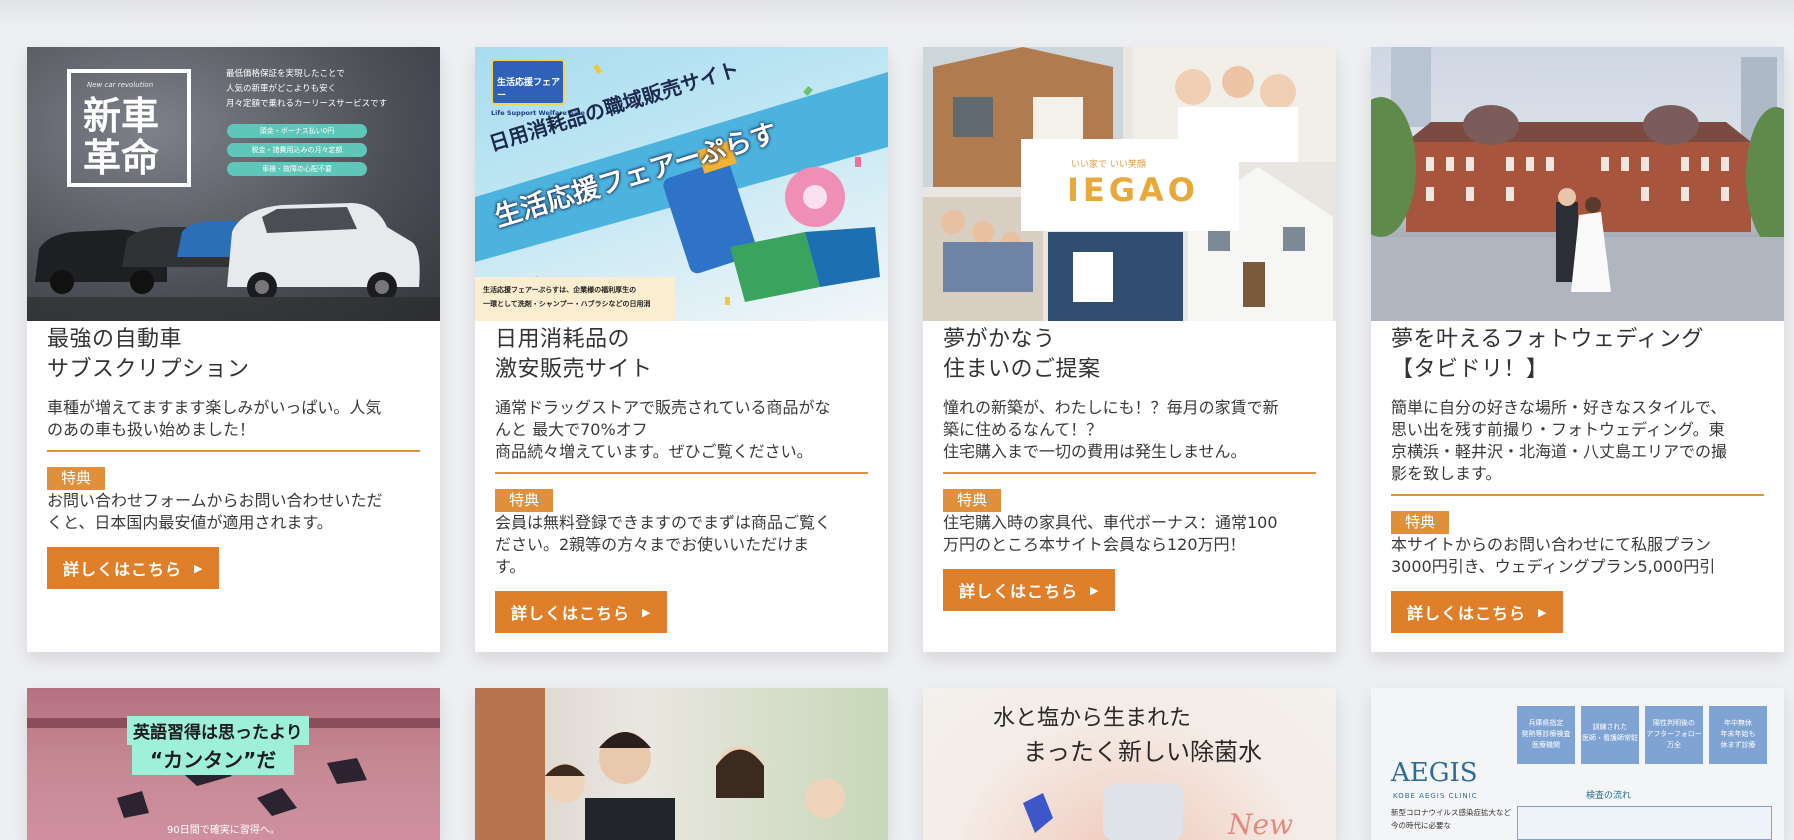  I want to click on fair-logo-badge: 生活応援フェアー, so click(528, 82).